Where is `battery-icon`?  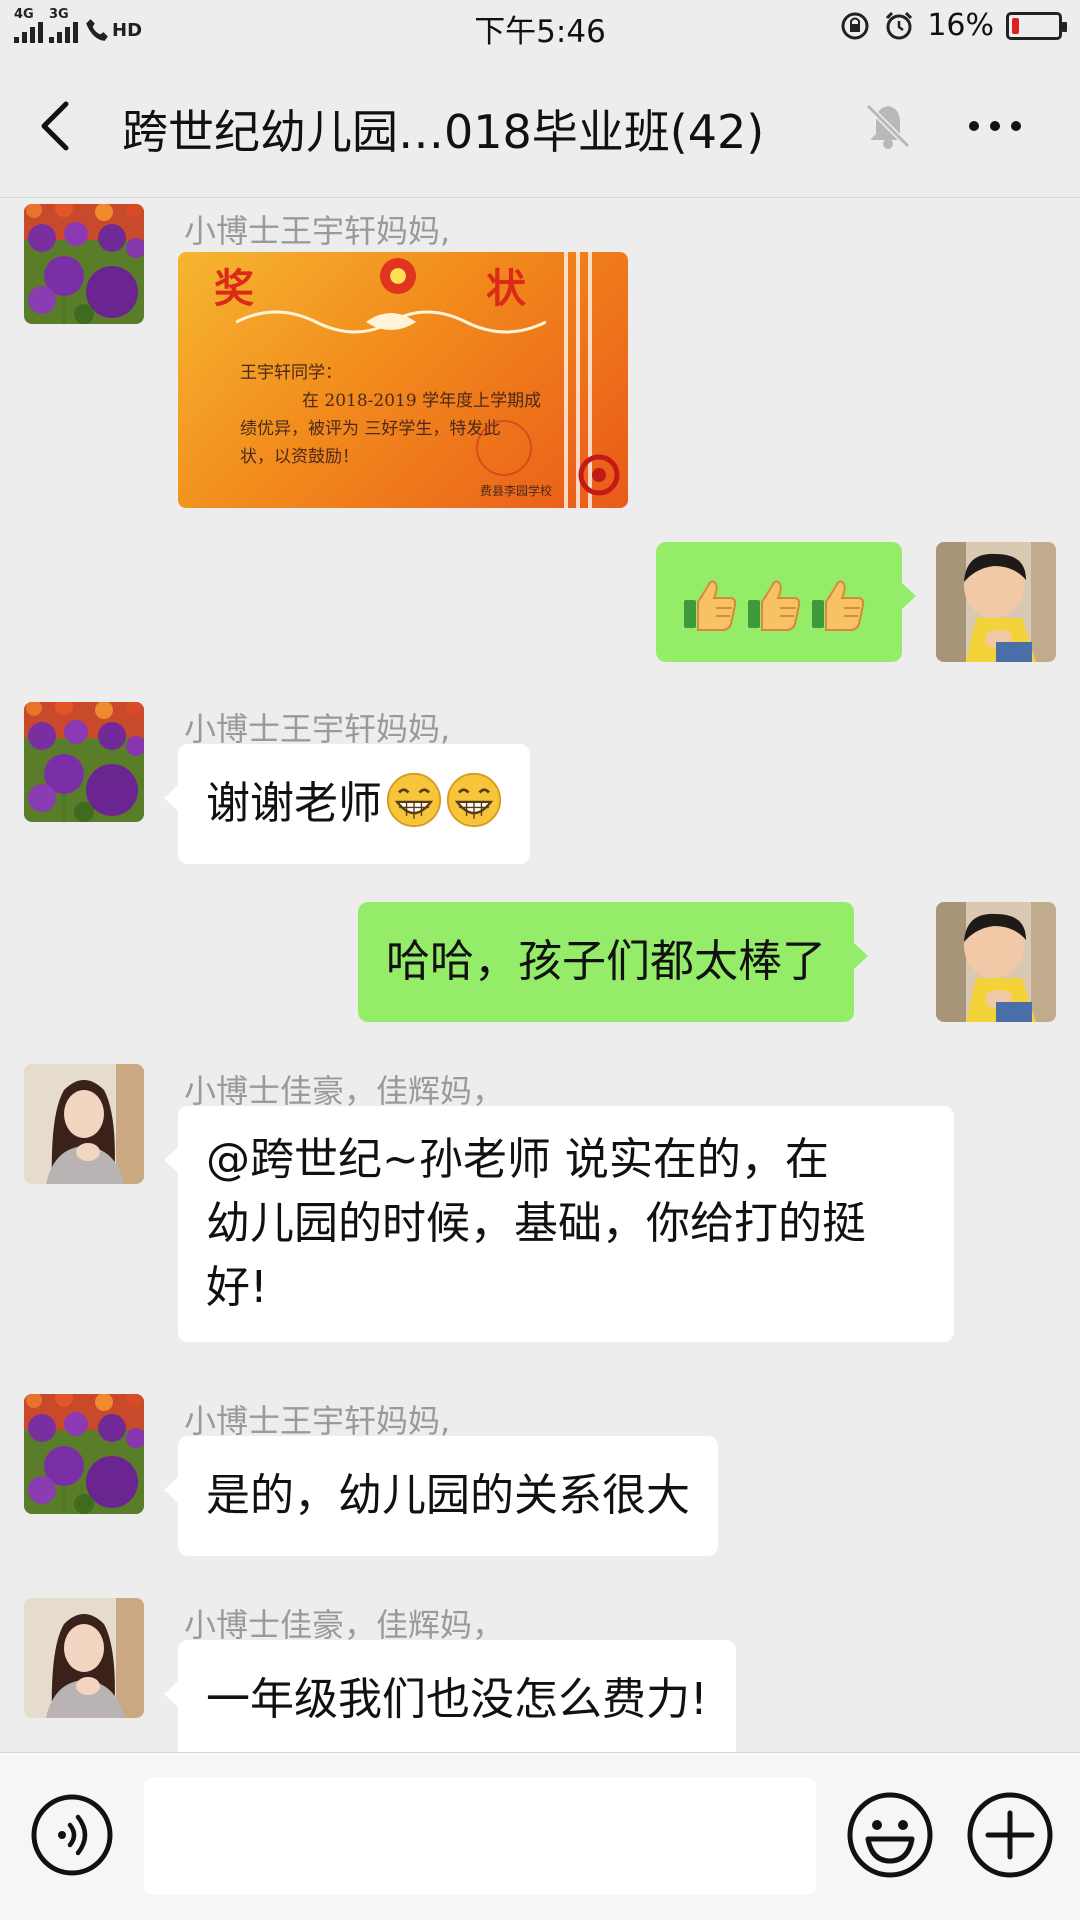
battery-icon is located at coordinates (1036, 25).